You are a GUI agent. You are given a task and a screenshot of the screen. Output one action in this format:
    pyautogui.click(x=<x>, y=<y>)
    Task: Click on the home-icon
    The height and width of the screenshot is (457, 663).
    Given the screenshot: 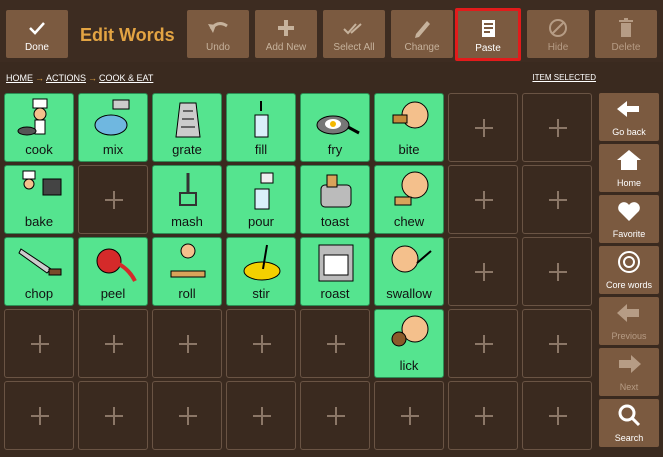 What is the action you would take?
    pyautogui.click(x=629, y=161)
    